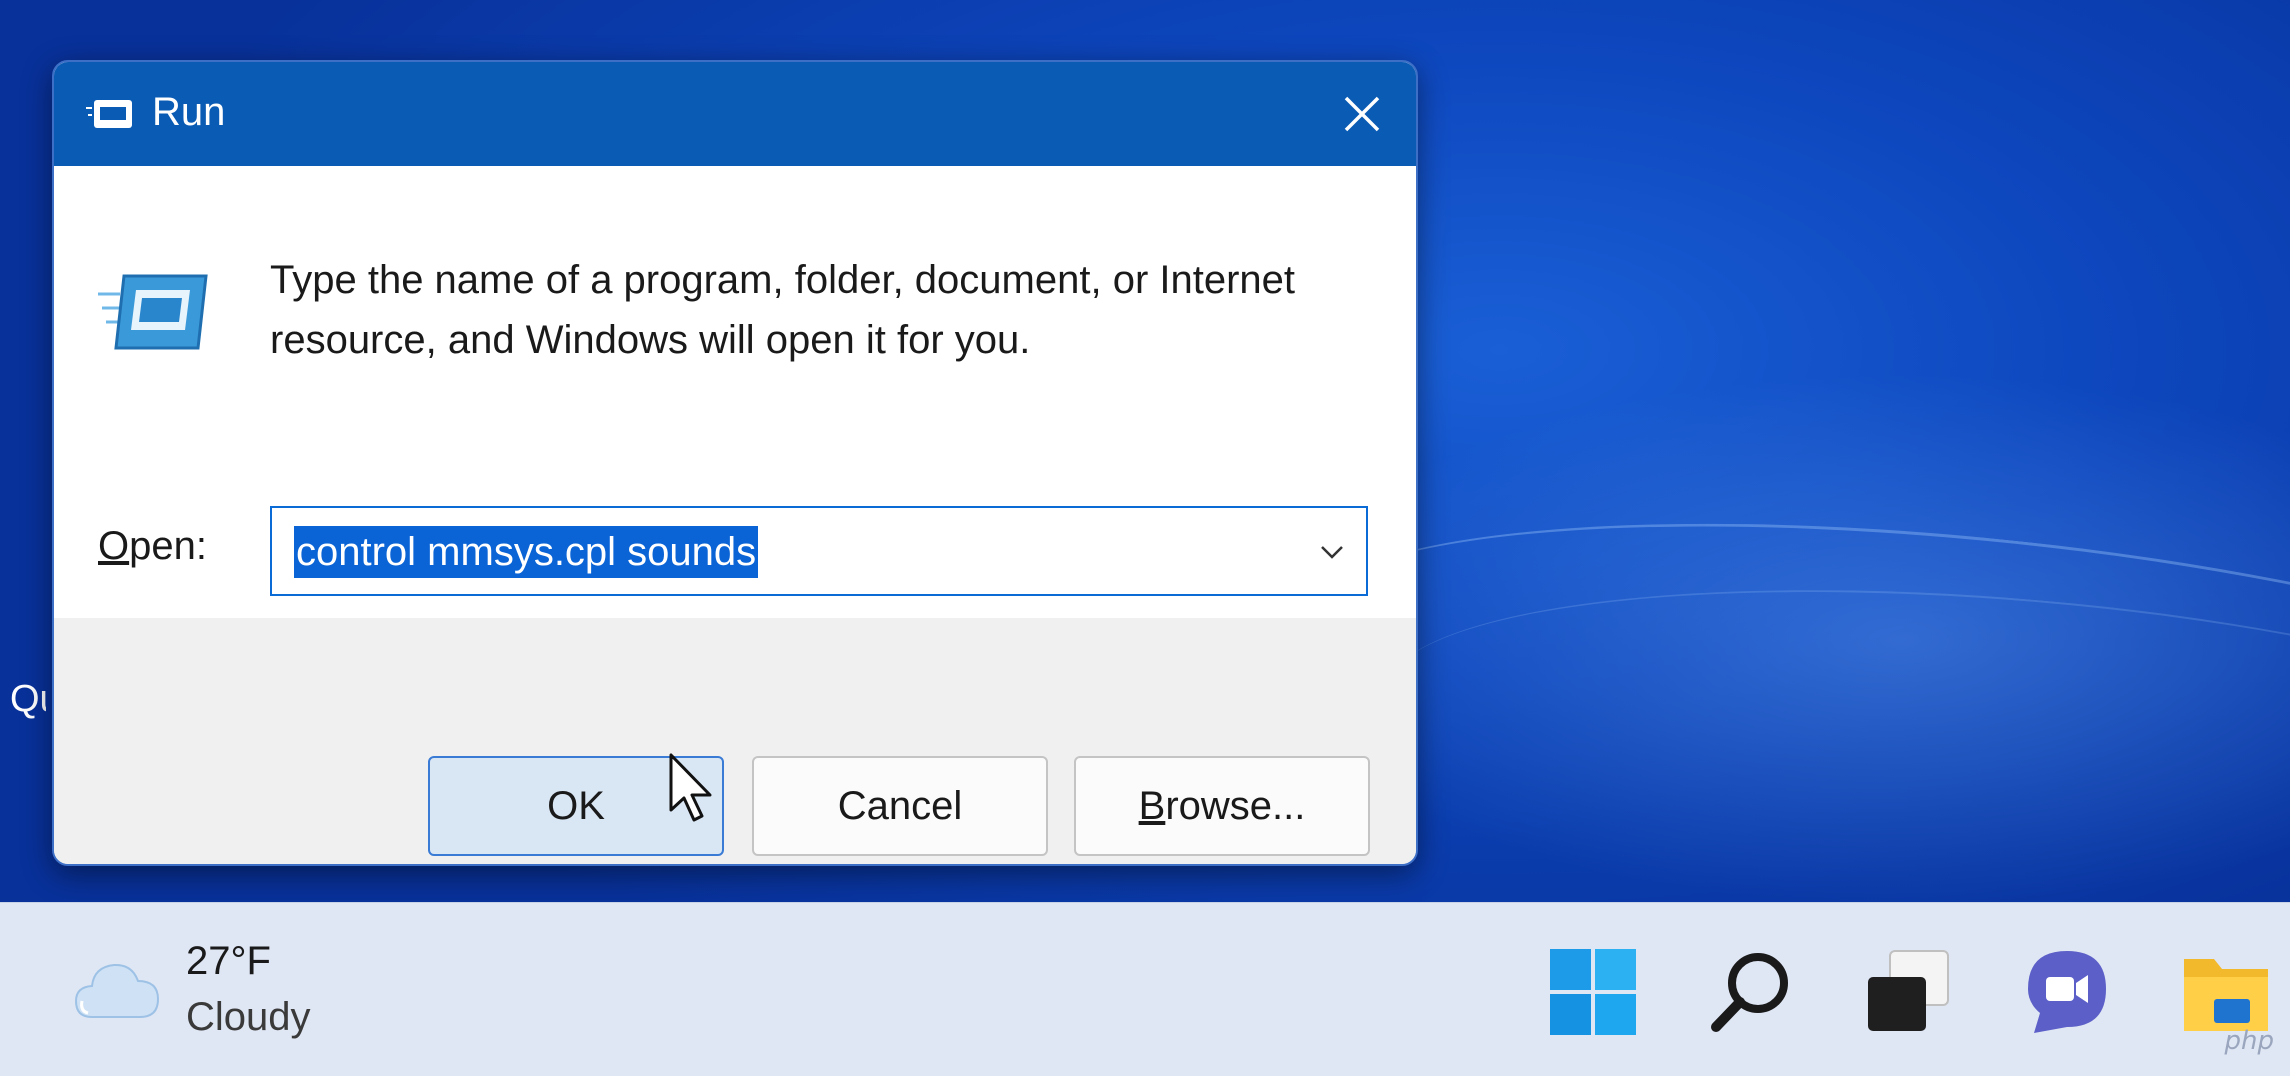 The height and width of the screenshot is (1076, 2290). What do you see at coordinates (168, 546) in the screenshot?
I see `open-label-text: pen:` at bounding box center [168, 546].